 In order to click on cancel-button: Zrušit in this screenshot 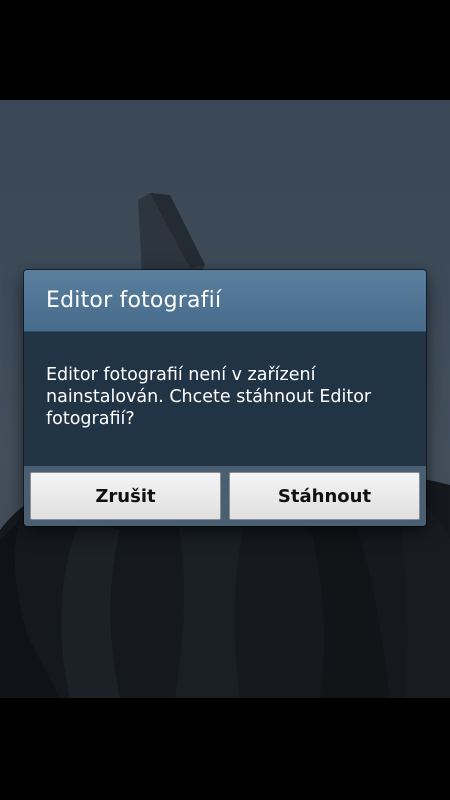, I will do `click(125, 496)`.